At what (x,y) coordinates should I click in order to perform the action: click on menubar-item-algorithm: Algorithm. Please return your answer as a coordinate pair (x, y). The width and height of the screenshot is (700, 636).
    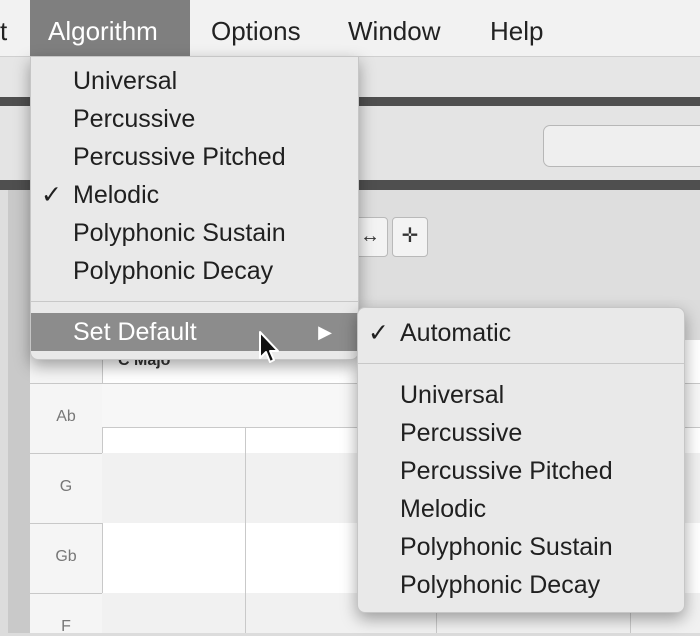
    Looking at the image, I should click on (110, 28).